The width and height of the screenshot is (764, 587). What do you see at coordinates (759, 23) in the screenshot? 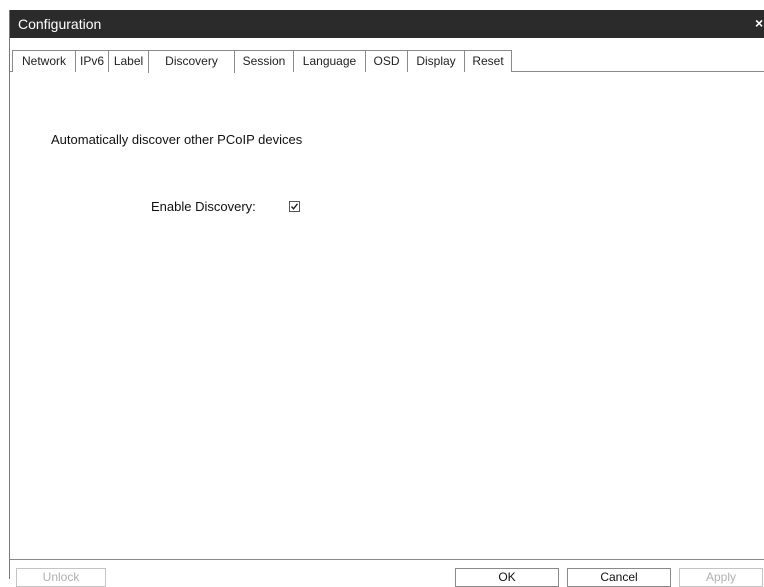
I see `close-icon: ×` at bounding box center [759, 23].